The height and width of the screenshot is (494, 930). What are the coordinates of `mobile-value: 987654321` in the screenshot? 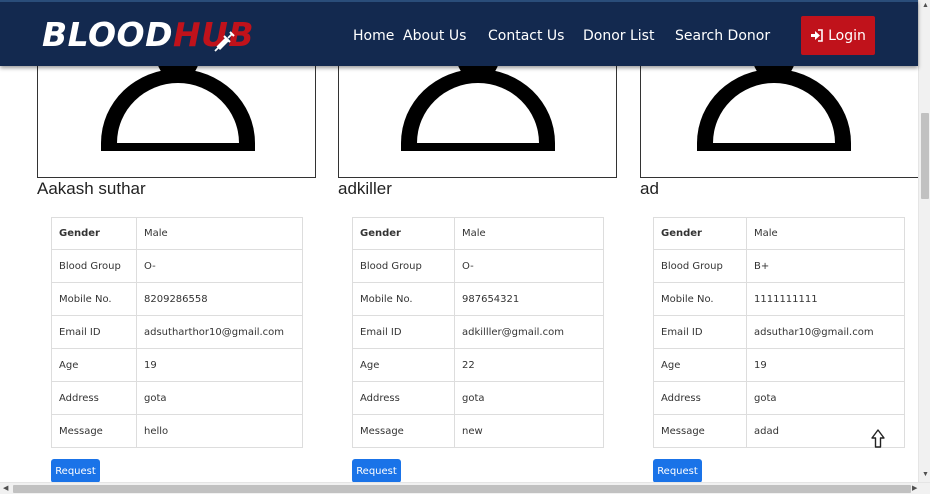 It's located at (529, 299).